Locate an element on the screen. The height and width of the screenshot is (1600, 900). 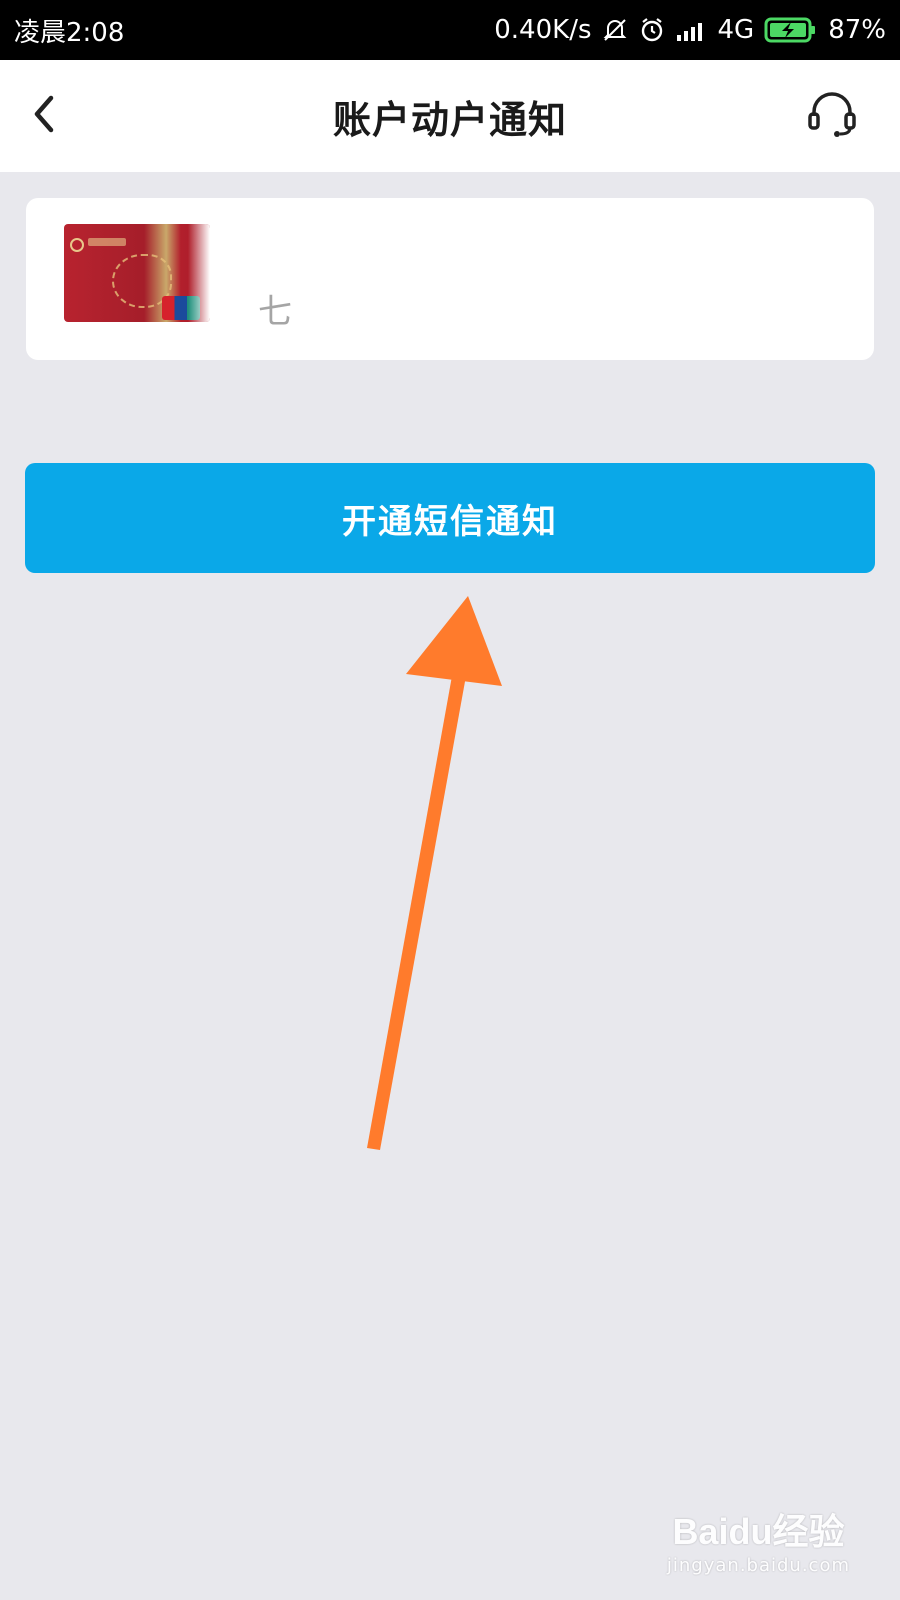
status-bar: 凌晨2:08 0.40K/s 4G 87% is located at coordinates (450, 30).